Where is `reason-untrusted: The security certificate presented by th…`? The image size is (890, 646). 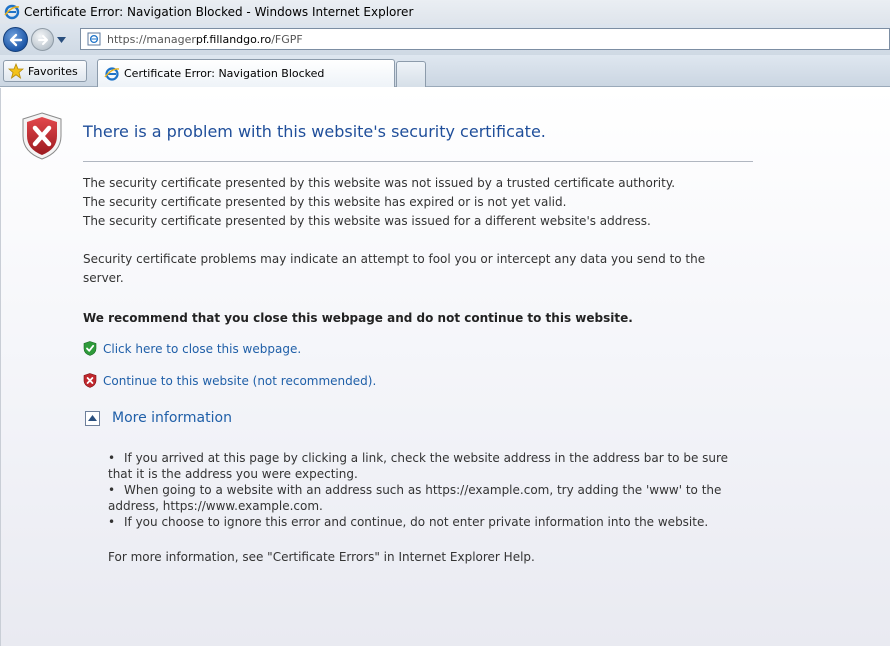
reason-untrusted: The security certificate presented by th… is located at coordinates (379, 183).